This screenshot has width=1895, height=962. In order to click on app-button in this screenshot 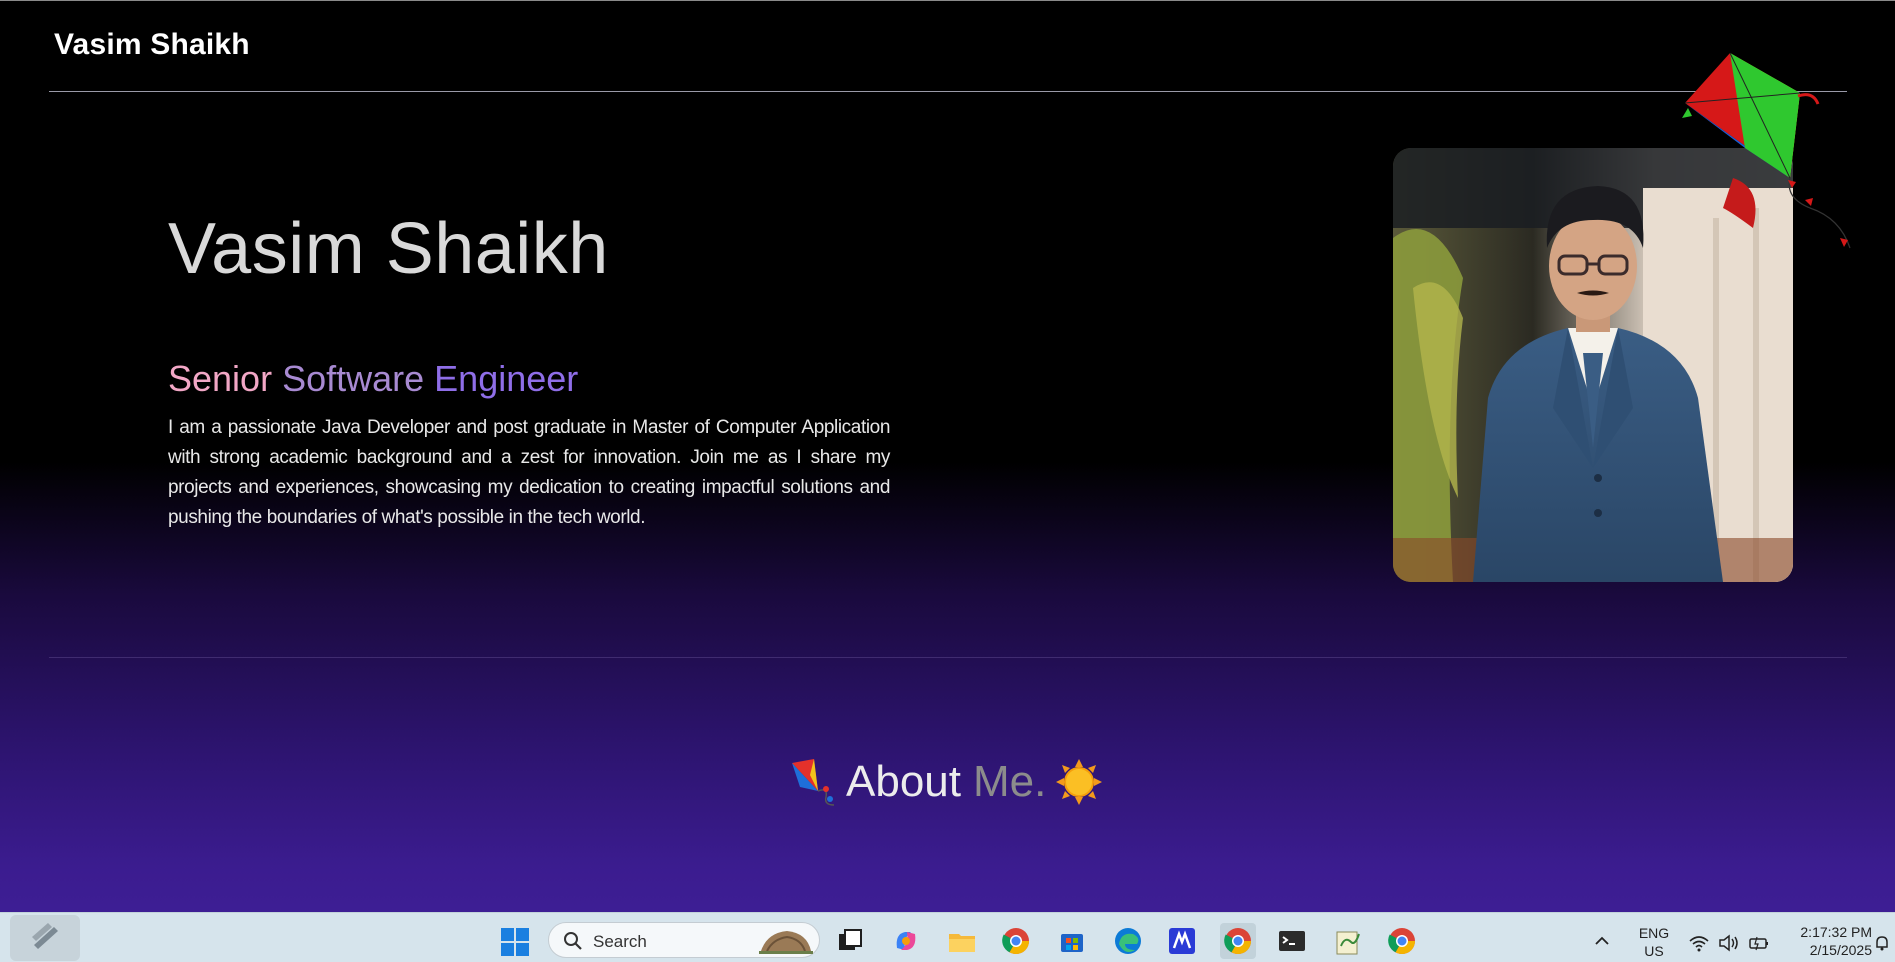, I will do `click(1182, 941)`.